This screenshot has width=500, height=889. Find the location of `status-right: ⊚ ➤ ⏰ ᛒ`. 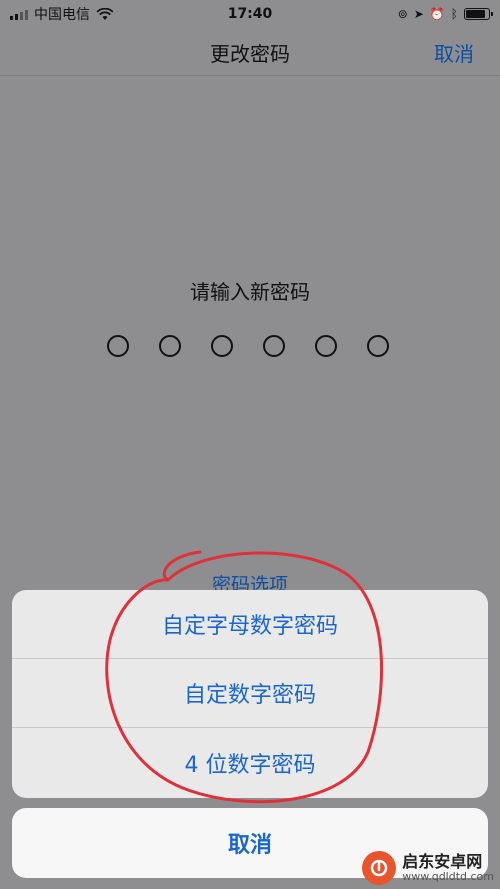

status-right: ⊚ ➤ ⏰ ᛒ is located at coordinates (445, 14).